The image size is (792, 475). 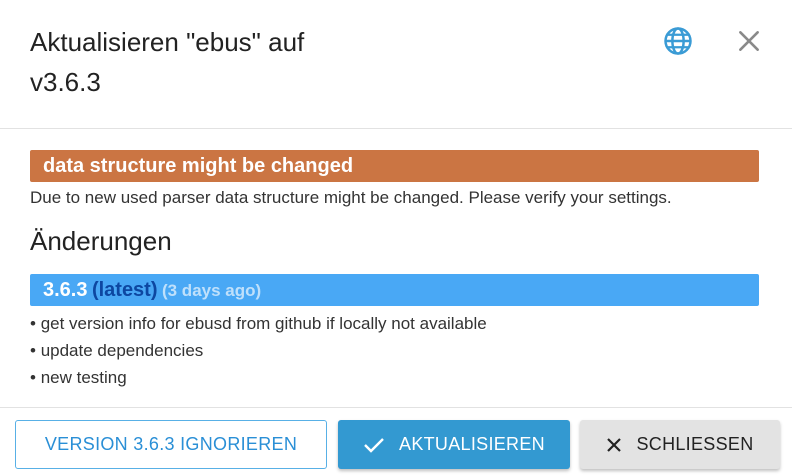 I want to click on close-button: SCHLIESSEN, so click(x=680, y=444).